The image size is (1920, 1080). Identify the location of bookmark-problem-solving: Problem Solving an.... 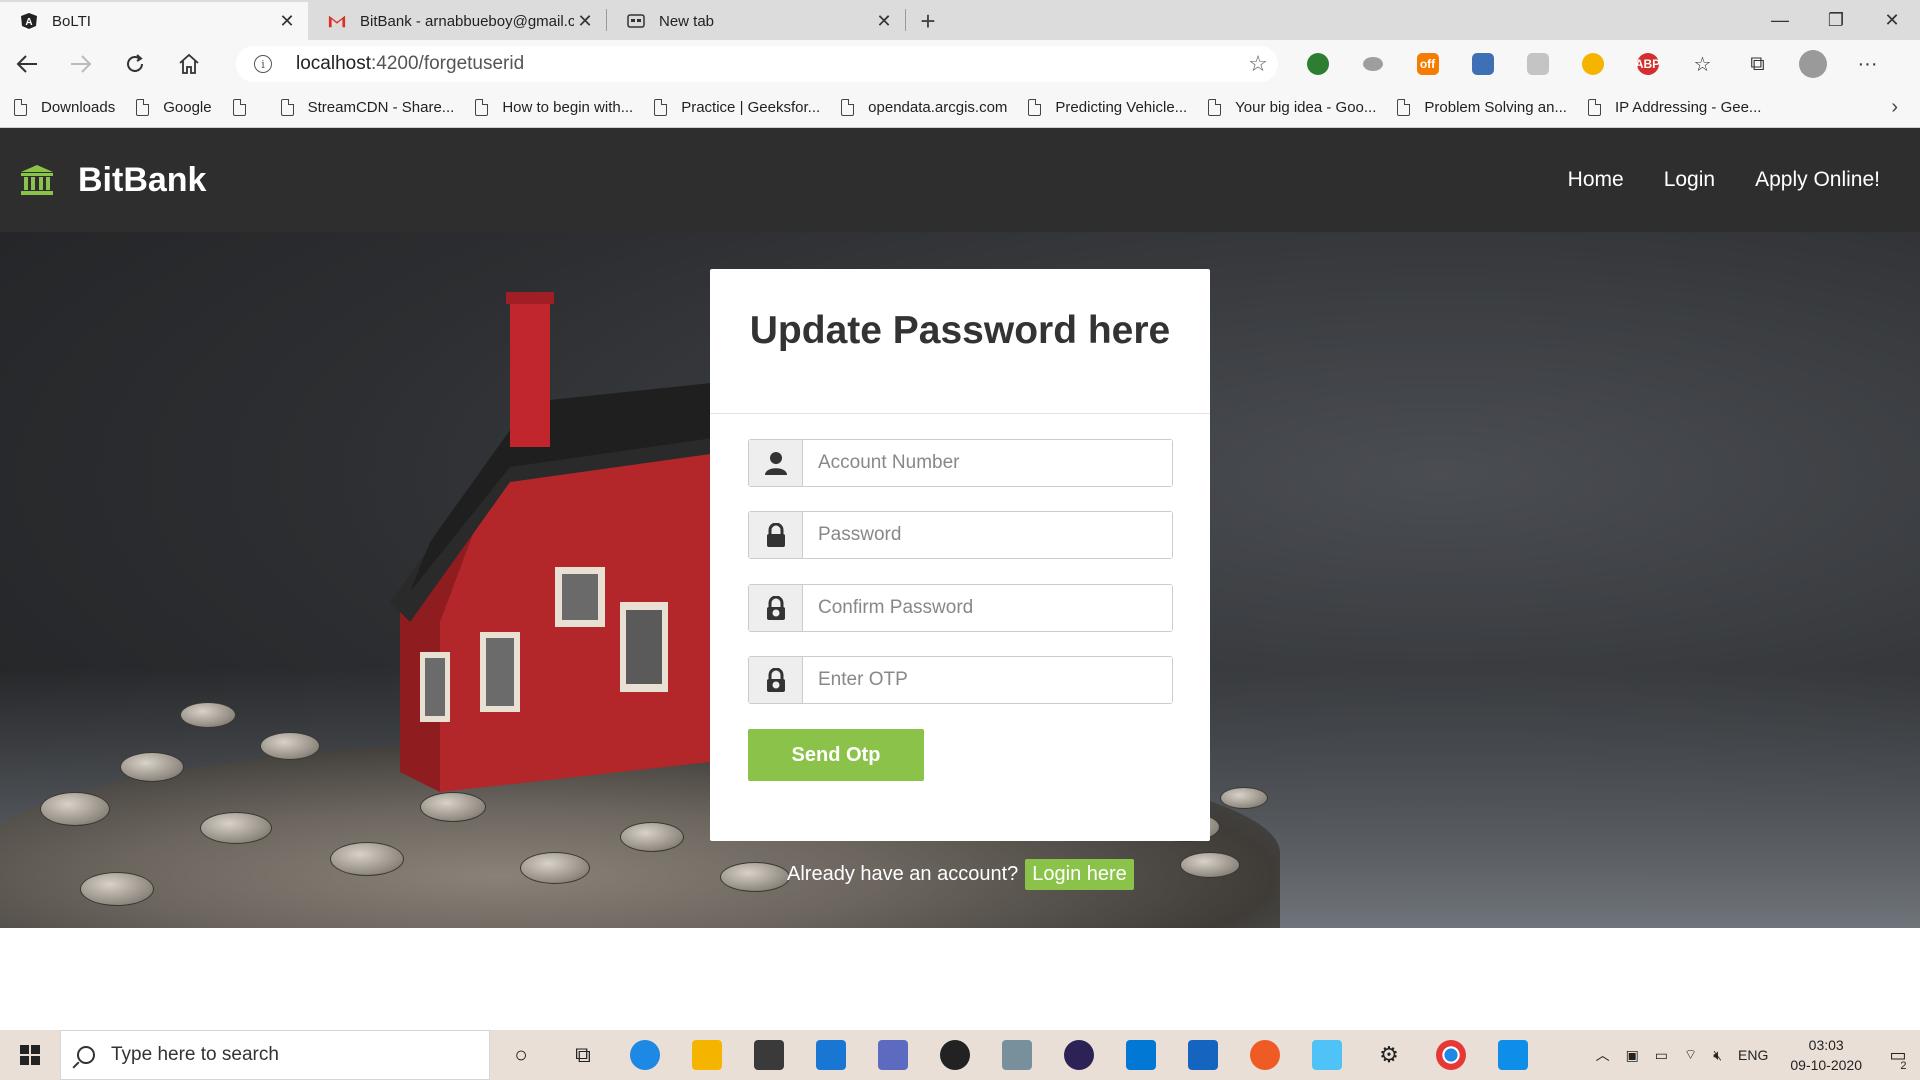
(1482, 107).